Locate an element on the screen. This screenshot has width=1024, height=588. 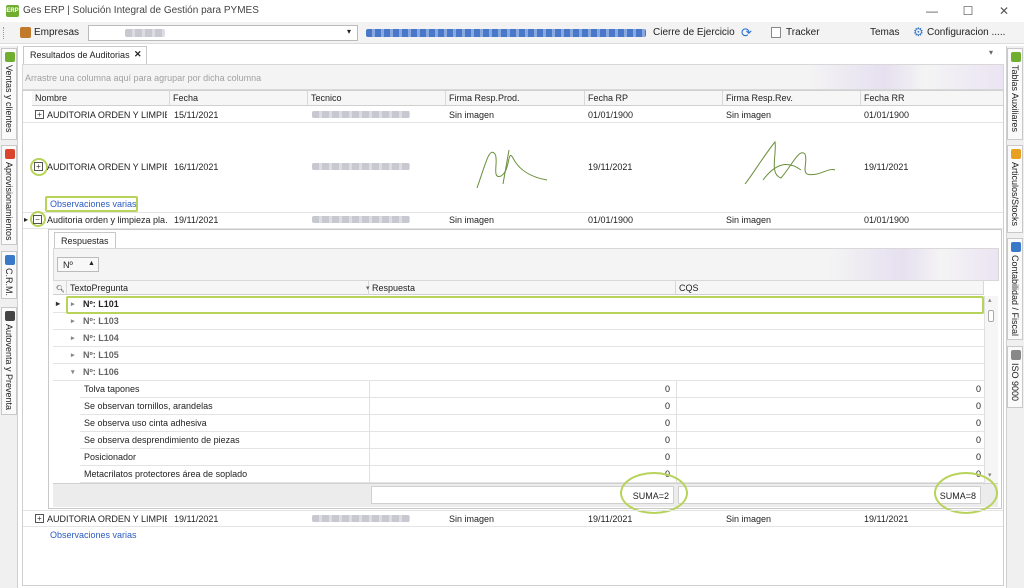
column-header-firma-rp: Firma Resp.Prod. is located at coordinates (515, 98).